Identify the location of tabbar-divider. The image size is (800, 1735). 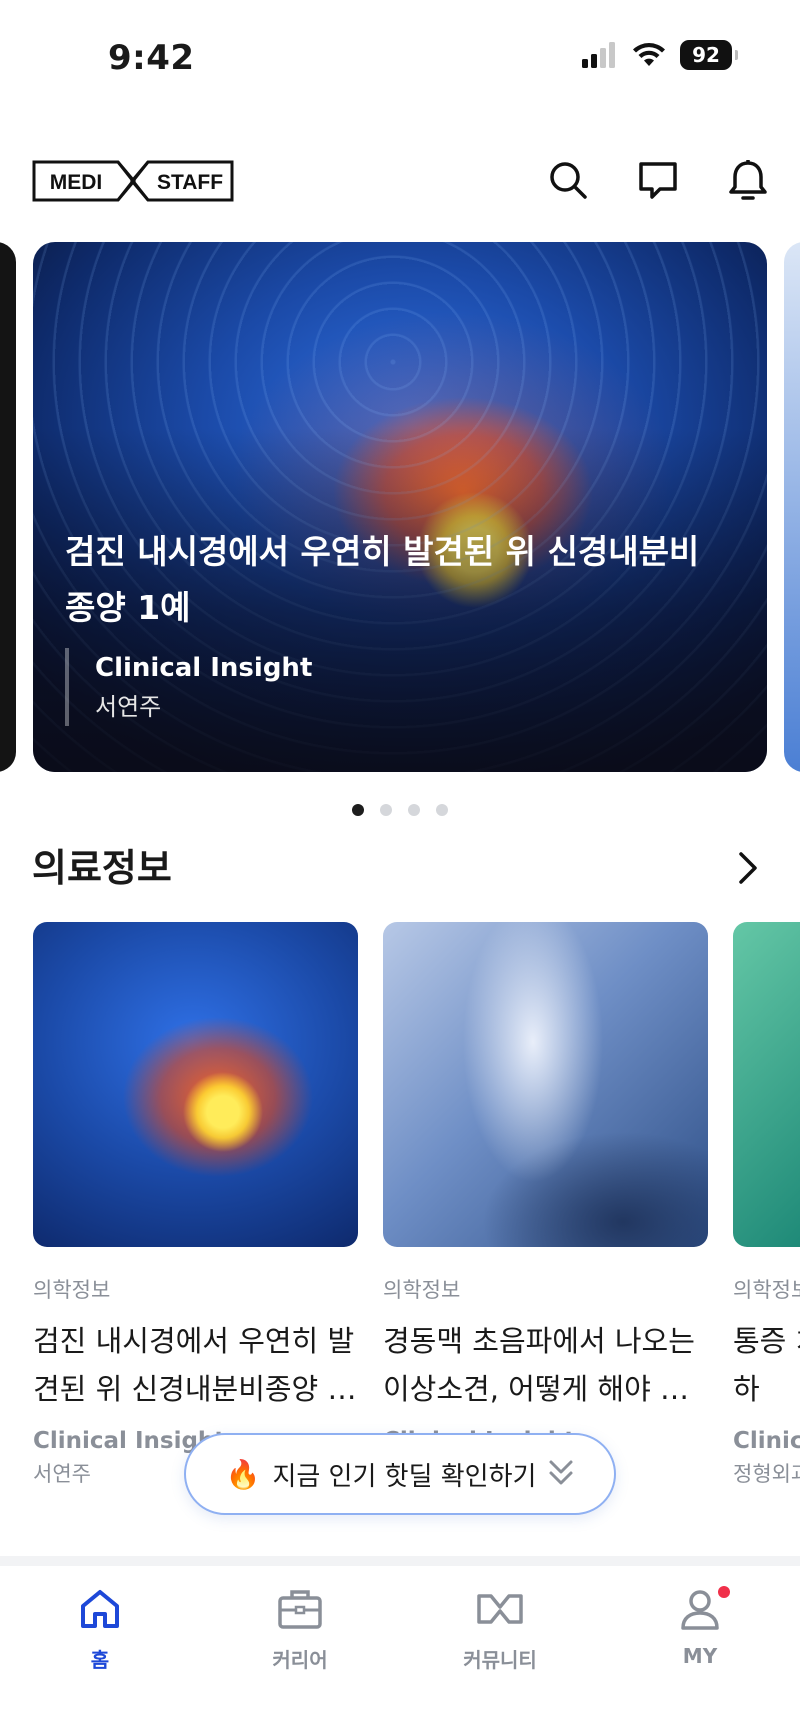
(400, 1561).